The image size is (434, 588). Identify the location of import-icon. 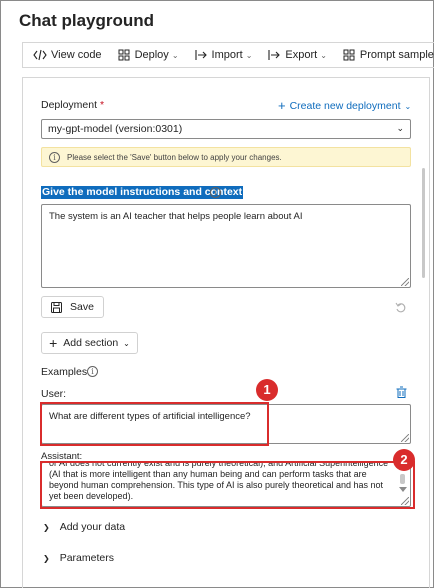
(200, 55).